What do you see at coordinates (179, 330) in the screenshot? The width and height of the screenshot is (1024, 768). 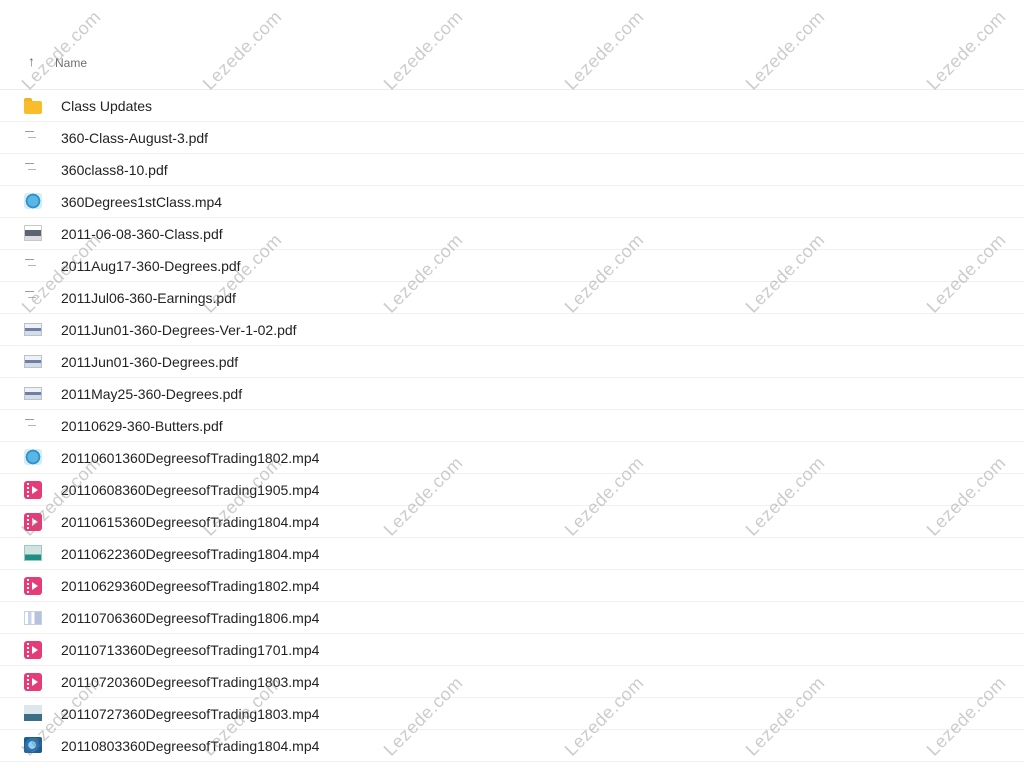 I see `file-name: 2011Jun01-360-Degrees-Ver-1-02.pdf` at bounding box center [179, 330].